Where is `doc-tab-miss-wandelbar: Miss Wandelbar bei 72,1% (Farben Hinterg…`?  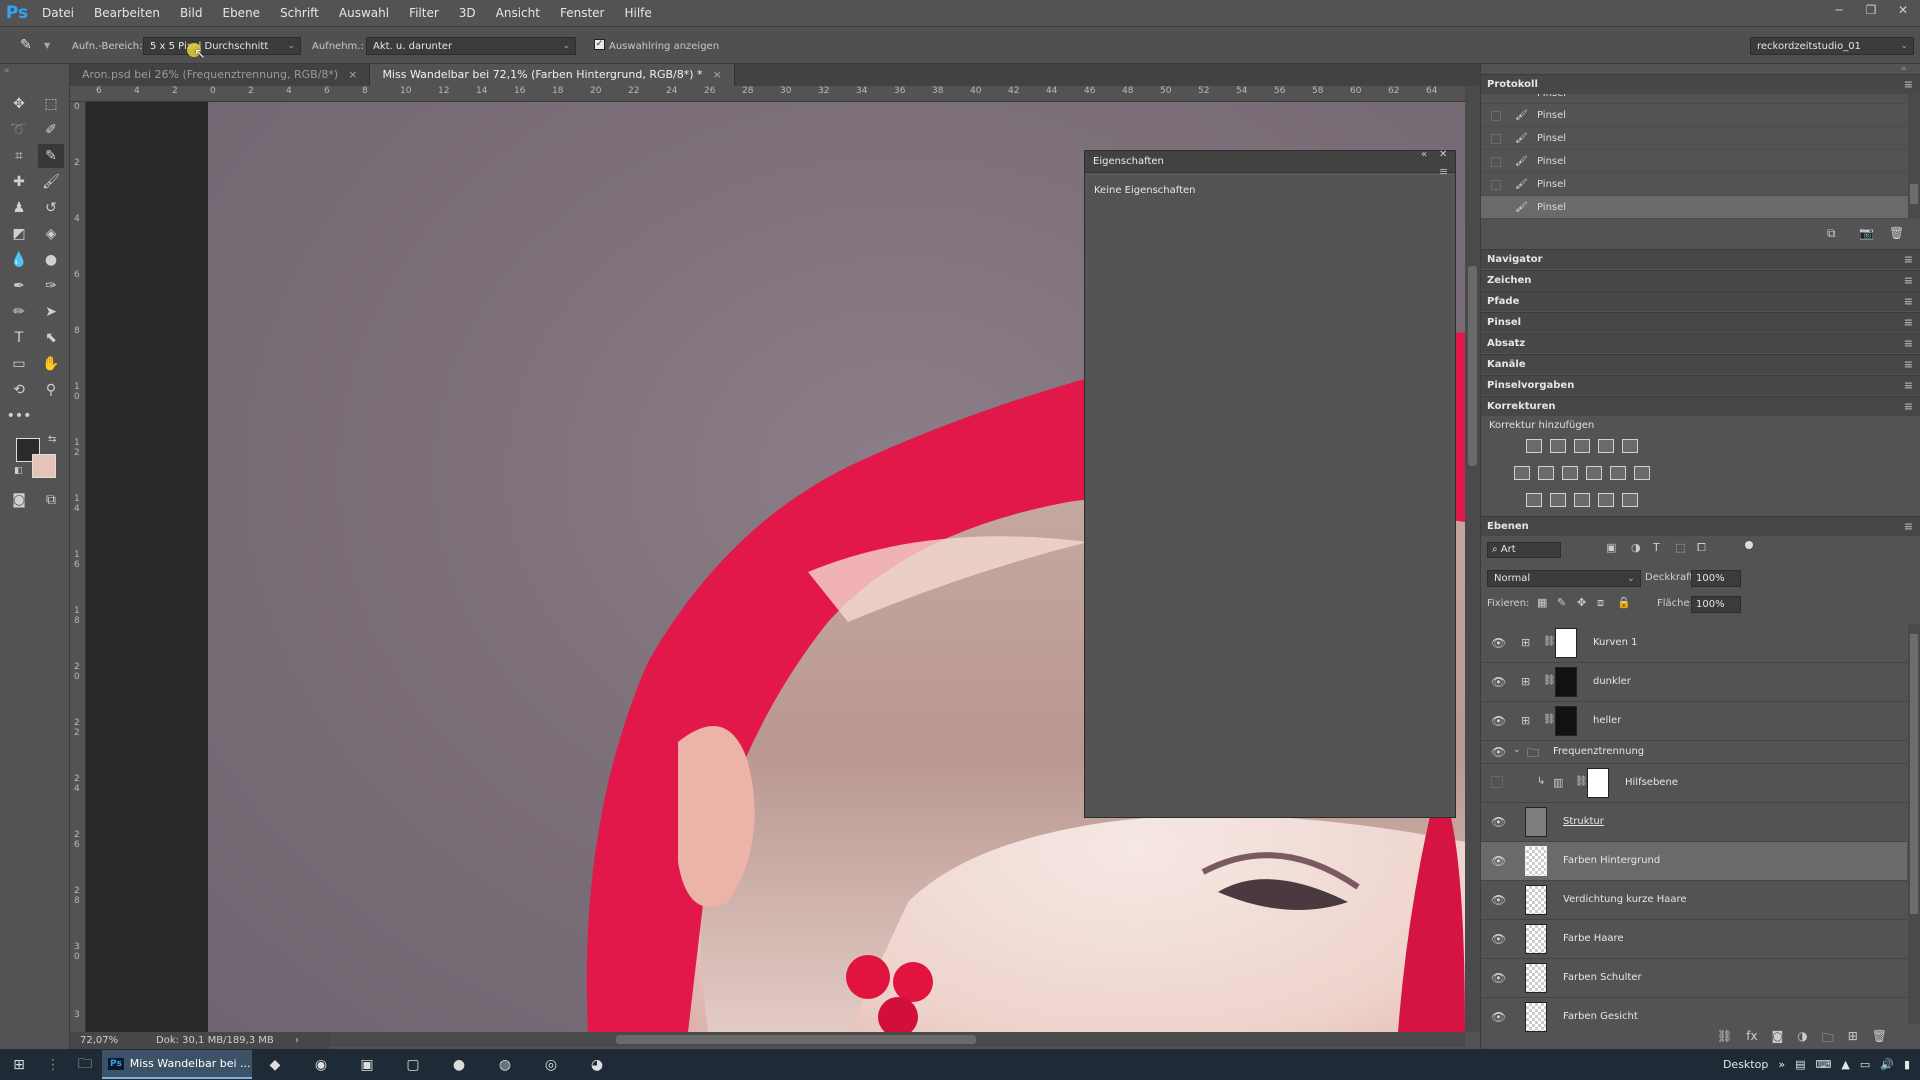 doc-tab-miss-wandelbar: Miss Wandelbar bei 72,1% (Farben Hinterg… is located at coordinates (552, 75).